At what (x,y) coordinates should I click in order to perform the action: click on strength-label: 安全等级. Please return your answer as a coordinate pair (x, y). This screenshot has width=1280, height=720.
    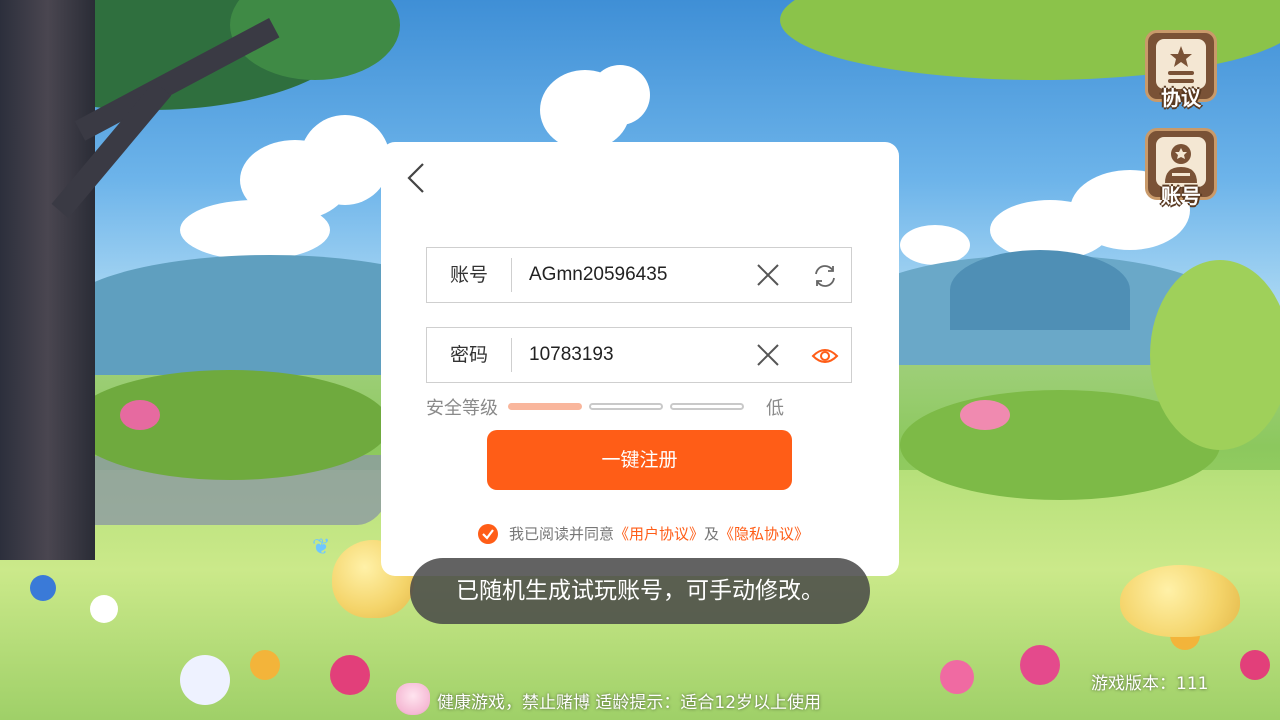
    Looking at the image, I should click on (462, 408).